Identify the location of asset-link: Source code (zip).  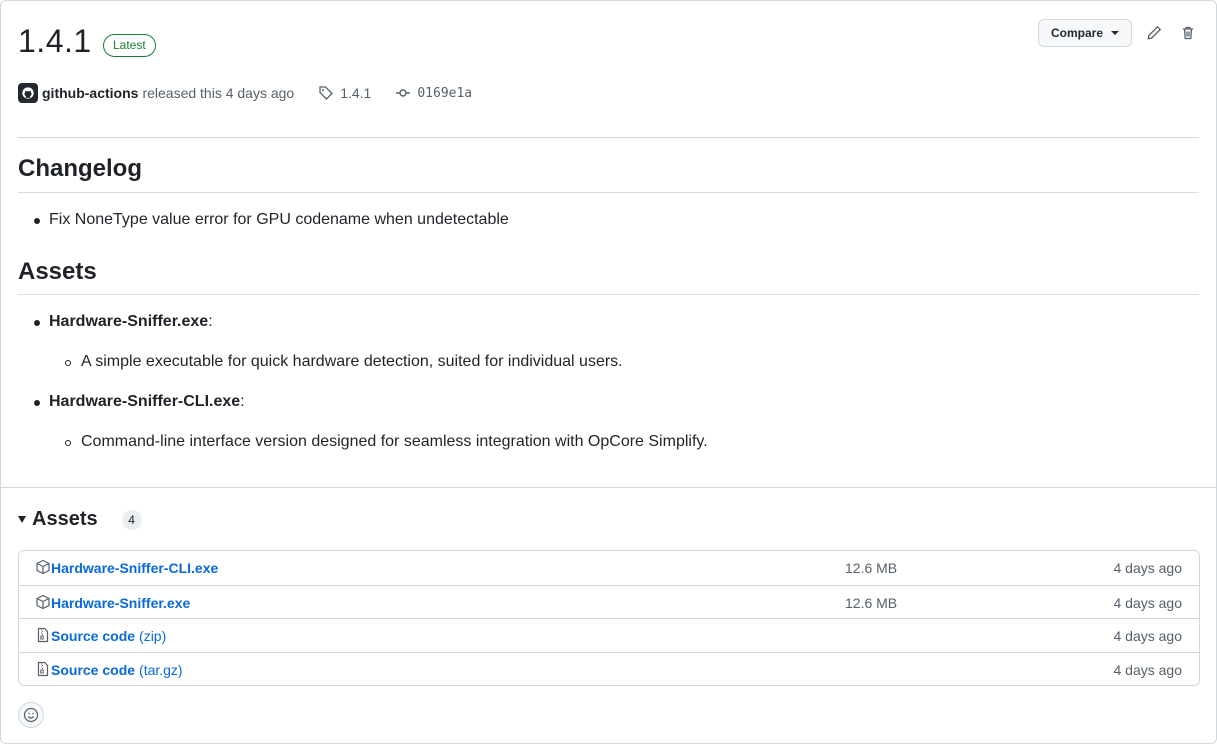
(108, 636).